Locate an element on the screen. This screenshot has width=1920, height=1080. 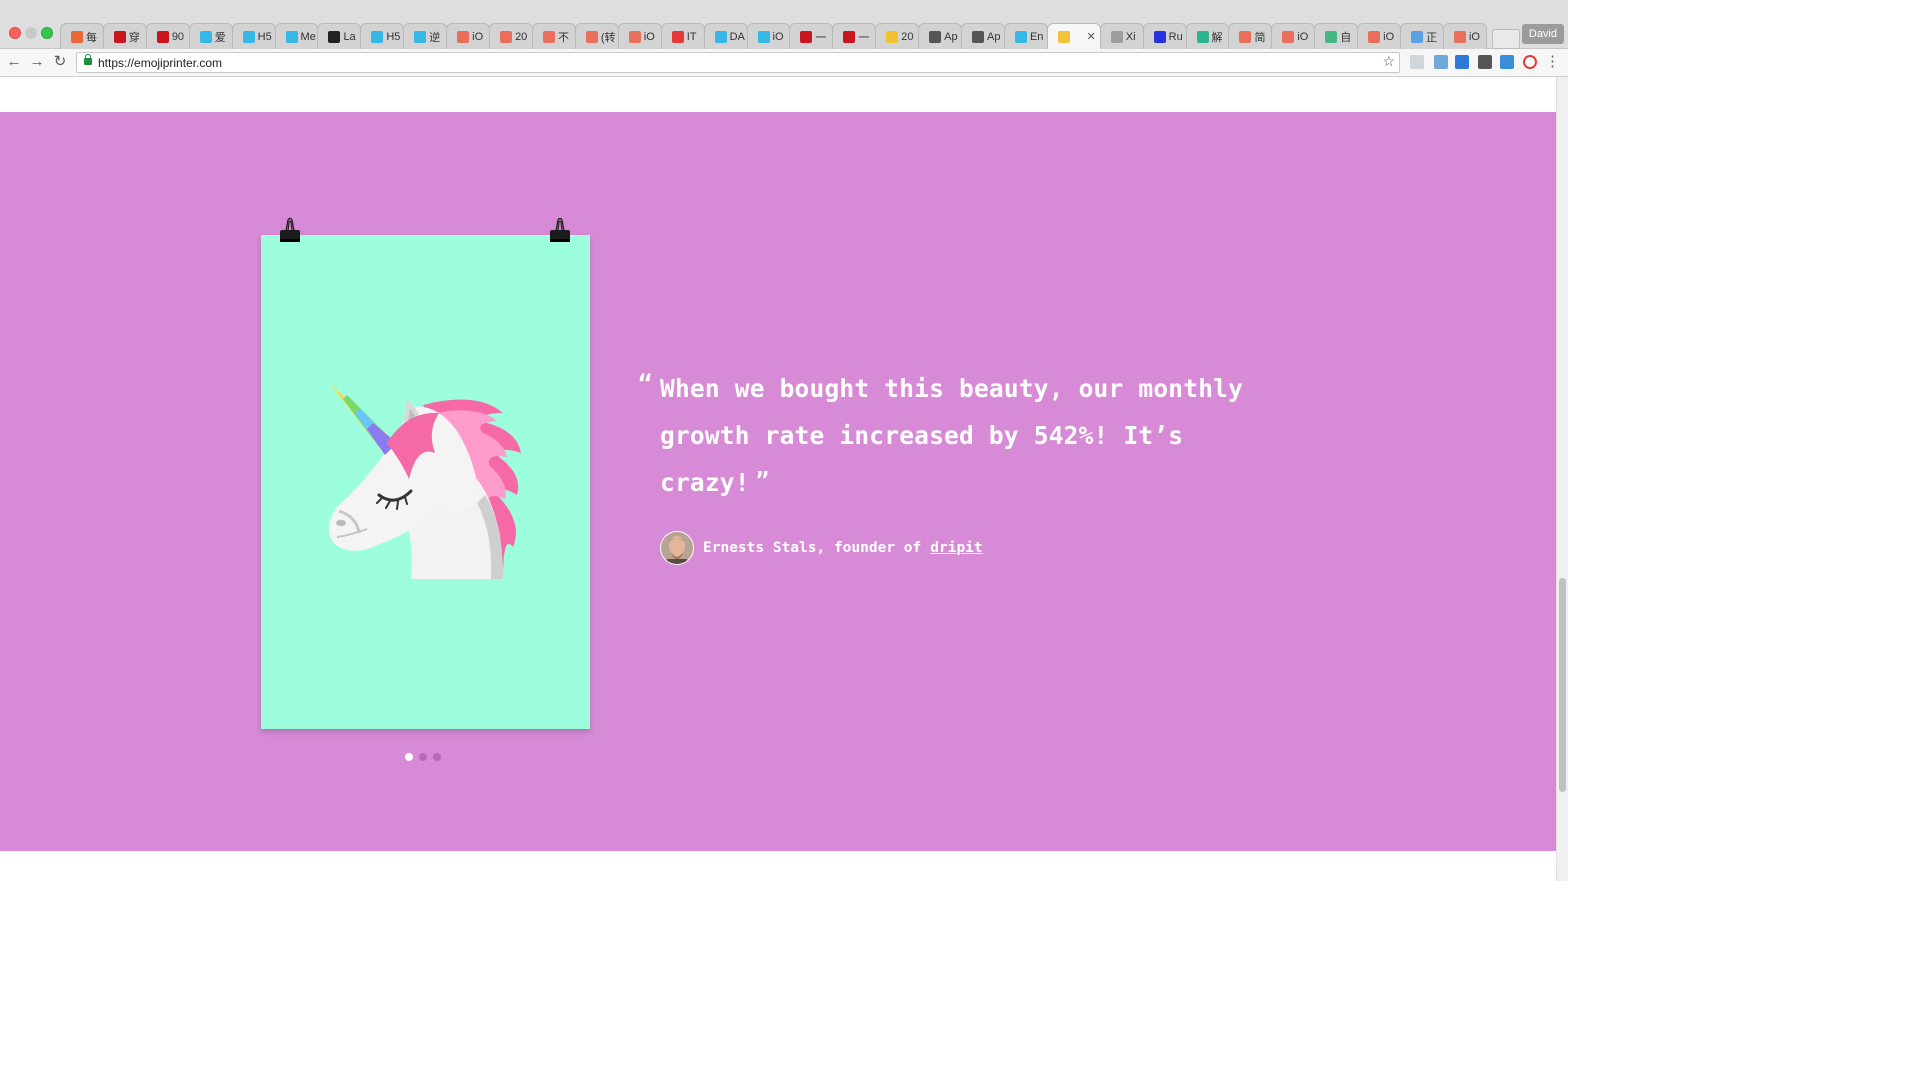
browser-tab: 爱 is located at coordinates (210, 36).